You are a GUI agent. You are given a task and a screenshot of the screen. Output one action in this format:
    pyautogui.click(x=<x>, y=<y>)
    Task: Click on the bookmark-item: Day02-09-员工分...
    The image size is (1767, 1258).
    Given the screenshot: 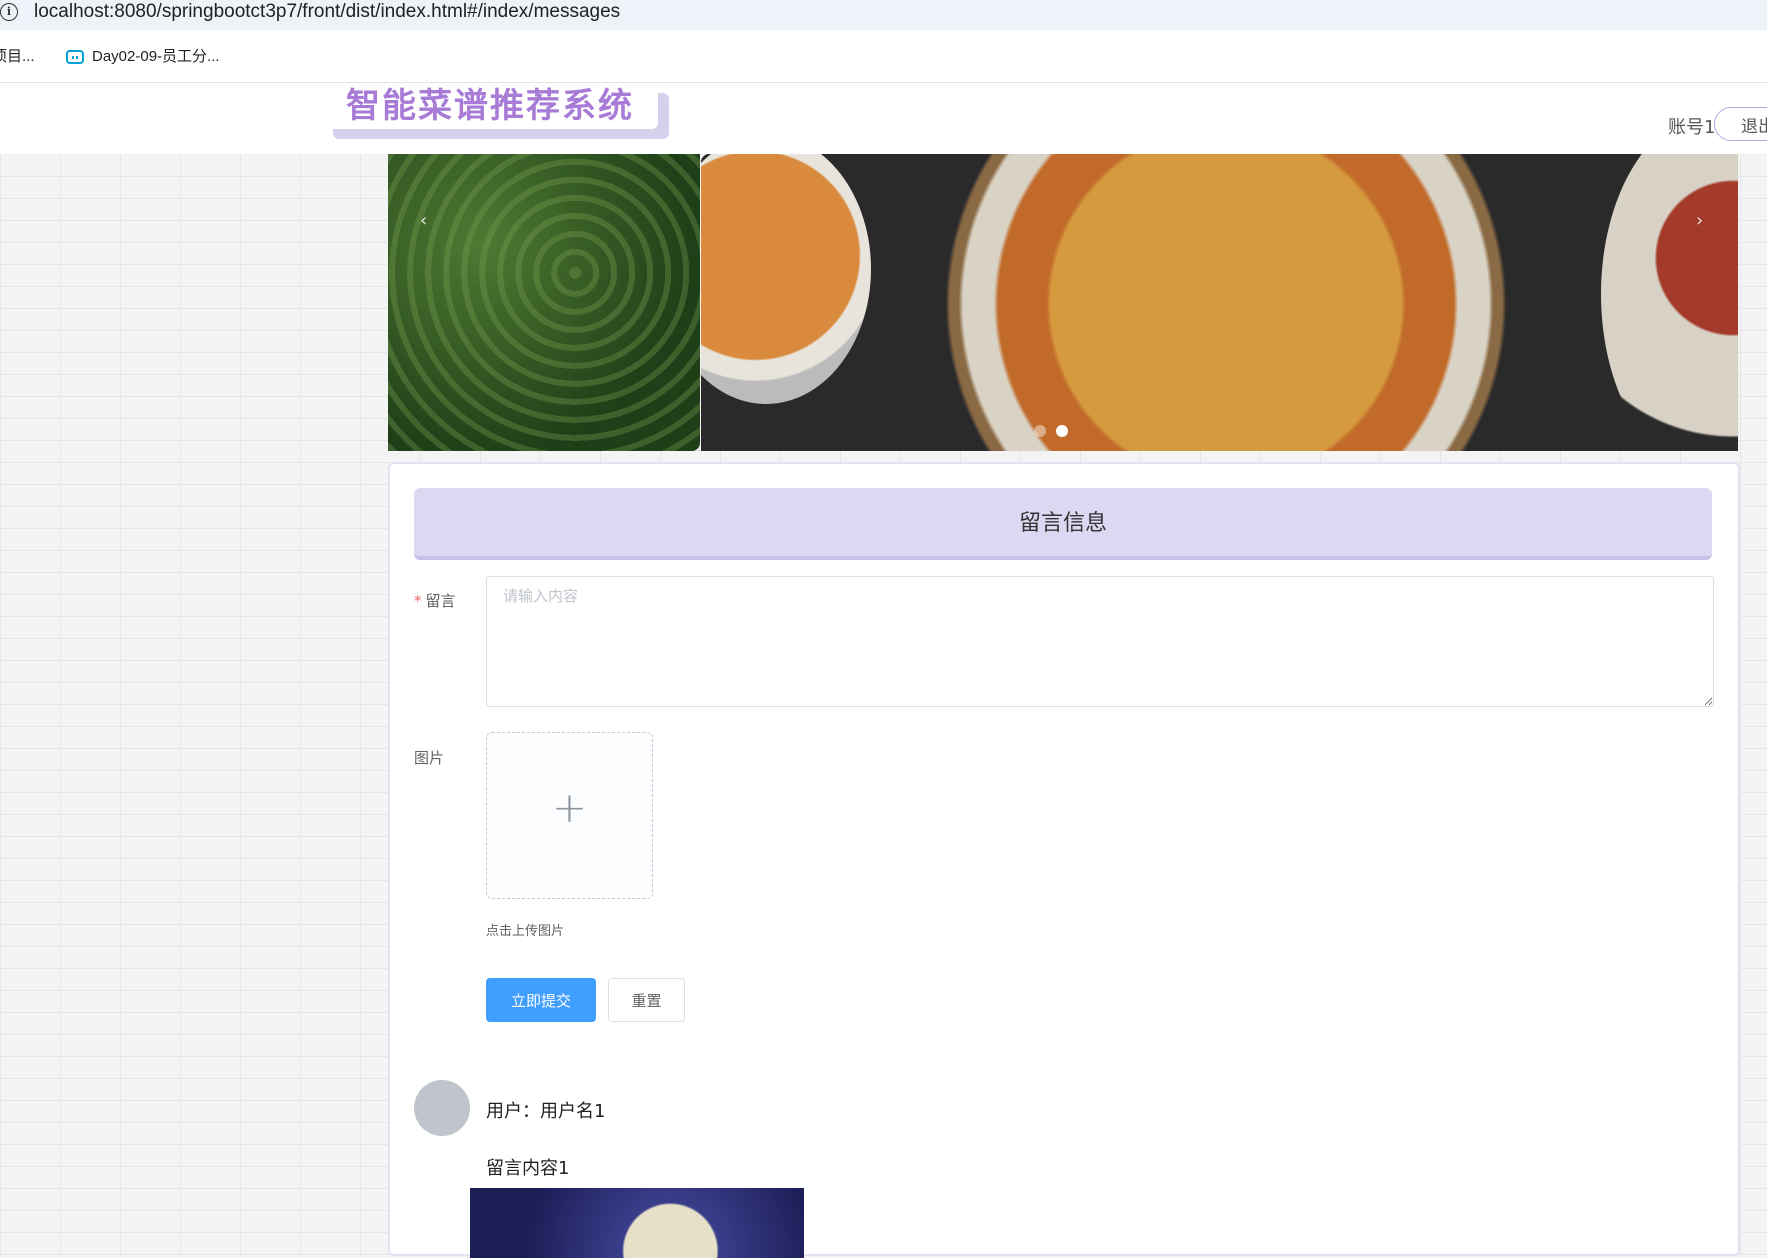 What is the action you would take?
    pyautogui.click(x=143, y=55)
    